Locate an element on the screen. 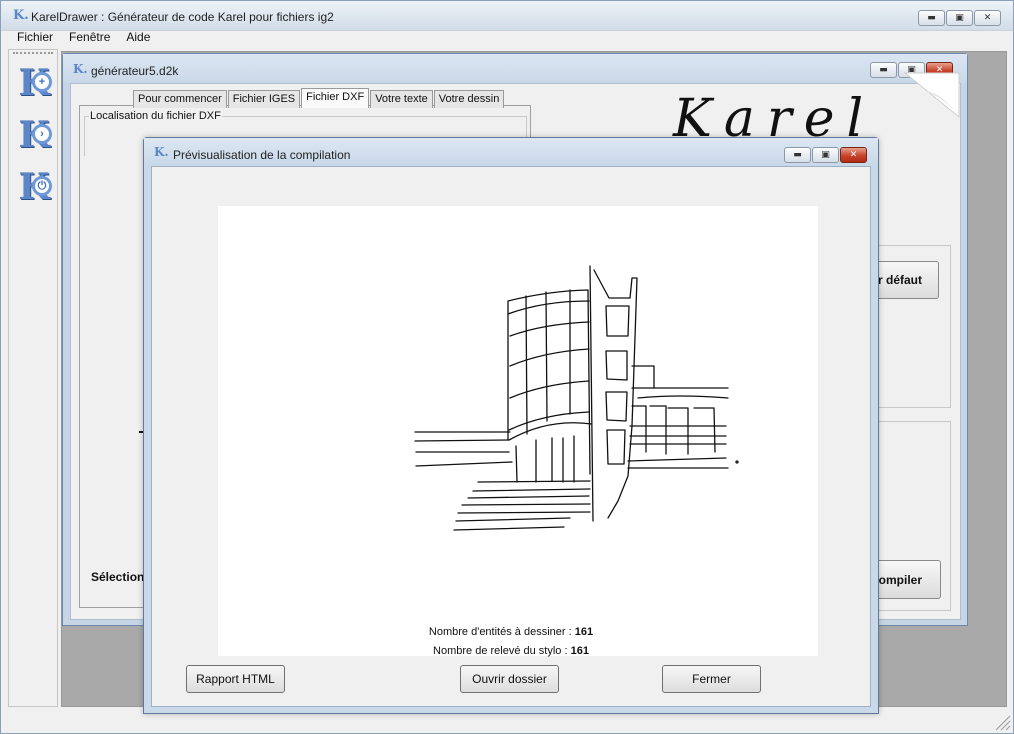  left-toolbar: K + K › K ⏻ is located at coordinates (33, 378).